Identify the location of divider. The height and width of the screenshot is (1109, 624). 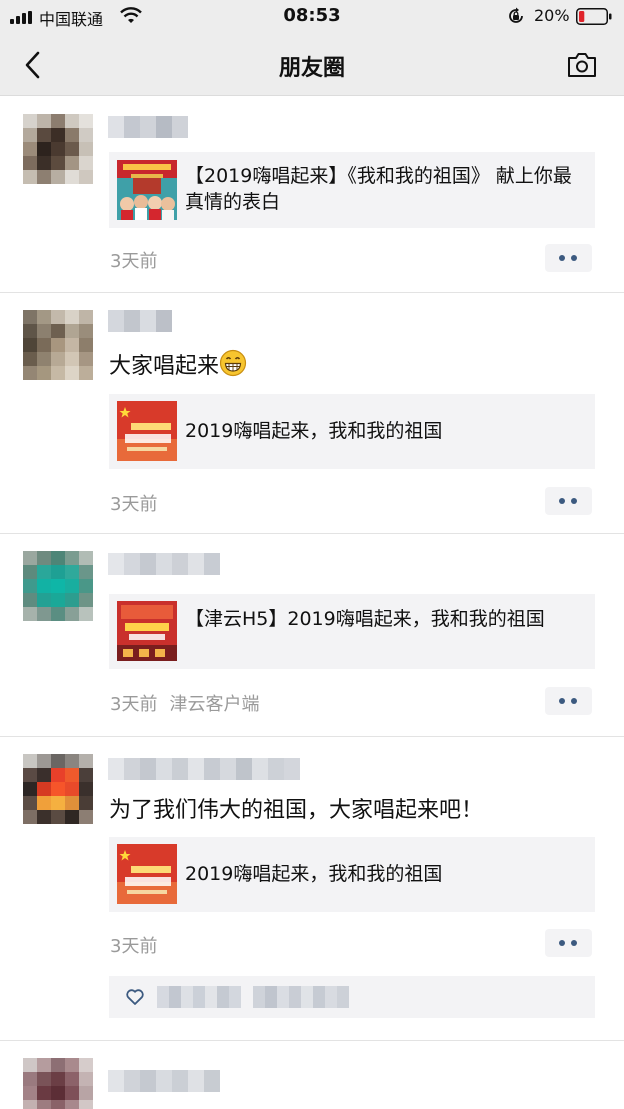
(312, 1040).